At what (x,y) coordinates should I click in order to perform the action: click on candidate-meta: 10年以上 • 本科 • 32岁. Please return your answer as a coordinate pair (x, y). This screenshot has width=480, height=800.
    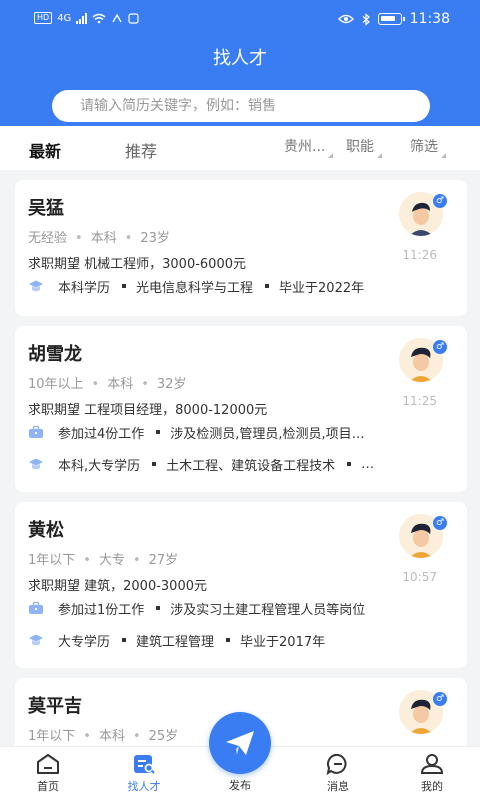
    Looking at the image, I should click on (107, 384).